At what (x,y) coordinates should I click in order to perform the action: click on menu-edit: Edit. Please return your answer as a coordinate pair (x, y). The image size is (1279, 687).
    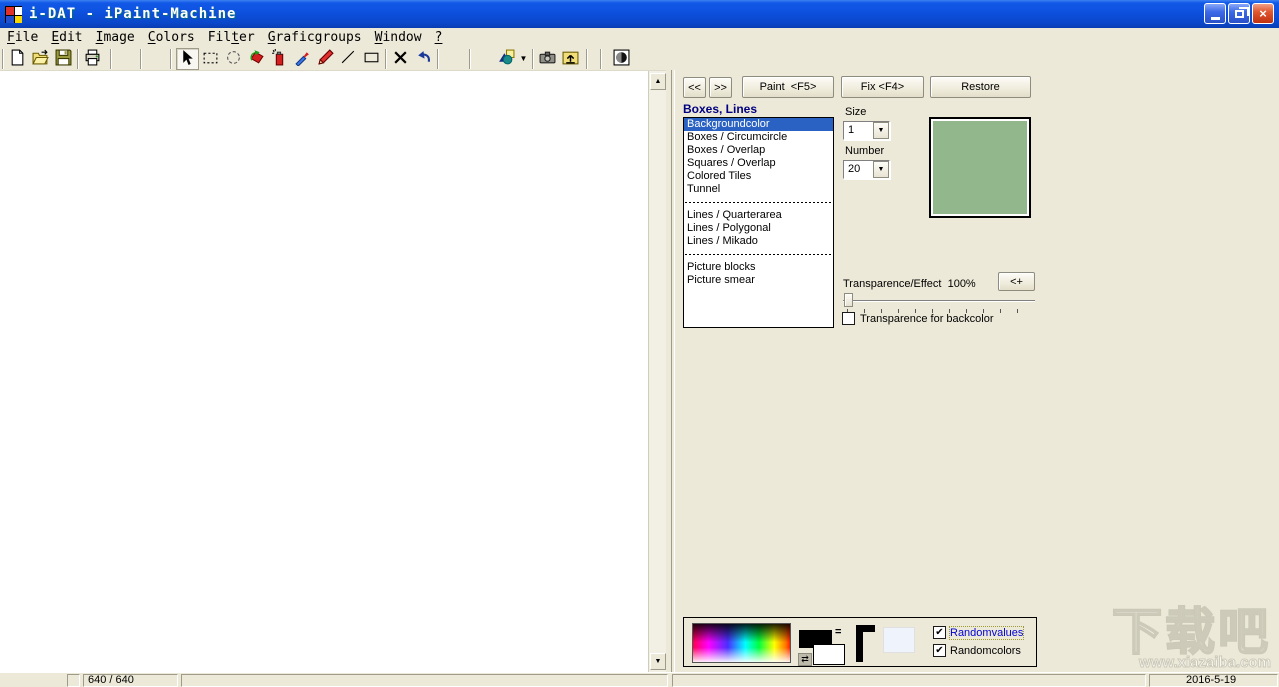
    Looking at the image, I should click on (66, 37).